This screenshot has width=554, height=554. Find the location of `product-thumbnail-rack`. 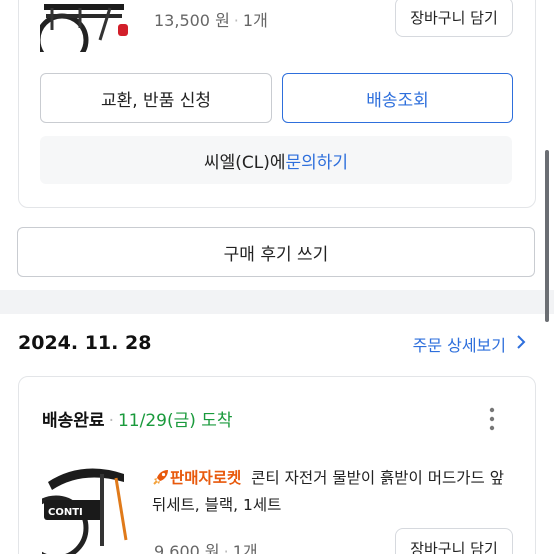

product-thumbnail-rack is located at coordinates (85, 26).